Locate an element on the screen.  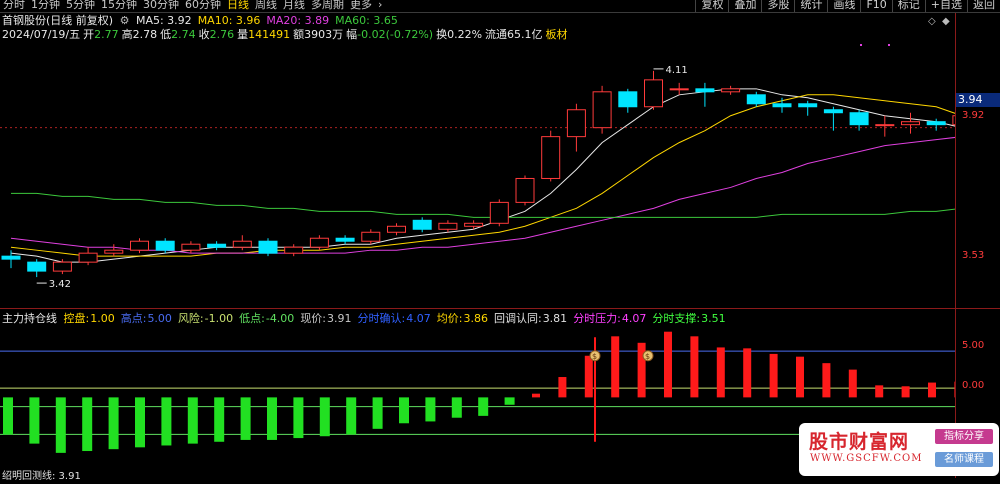
period-tab: 月线 is located at coordinates (294, 6).